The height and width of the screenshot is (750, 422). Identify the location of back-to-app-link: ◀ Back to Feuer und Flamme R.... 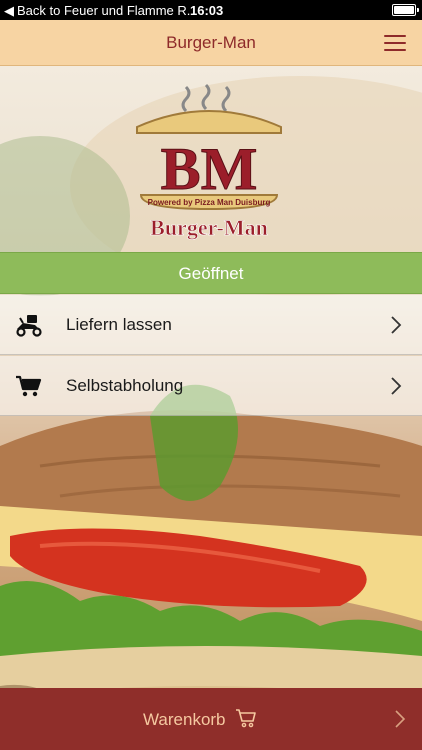
(101, 10).